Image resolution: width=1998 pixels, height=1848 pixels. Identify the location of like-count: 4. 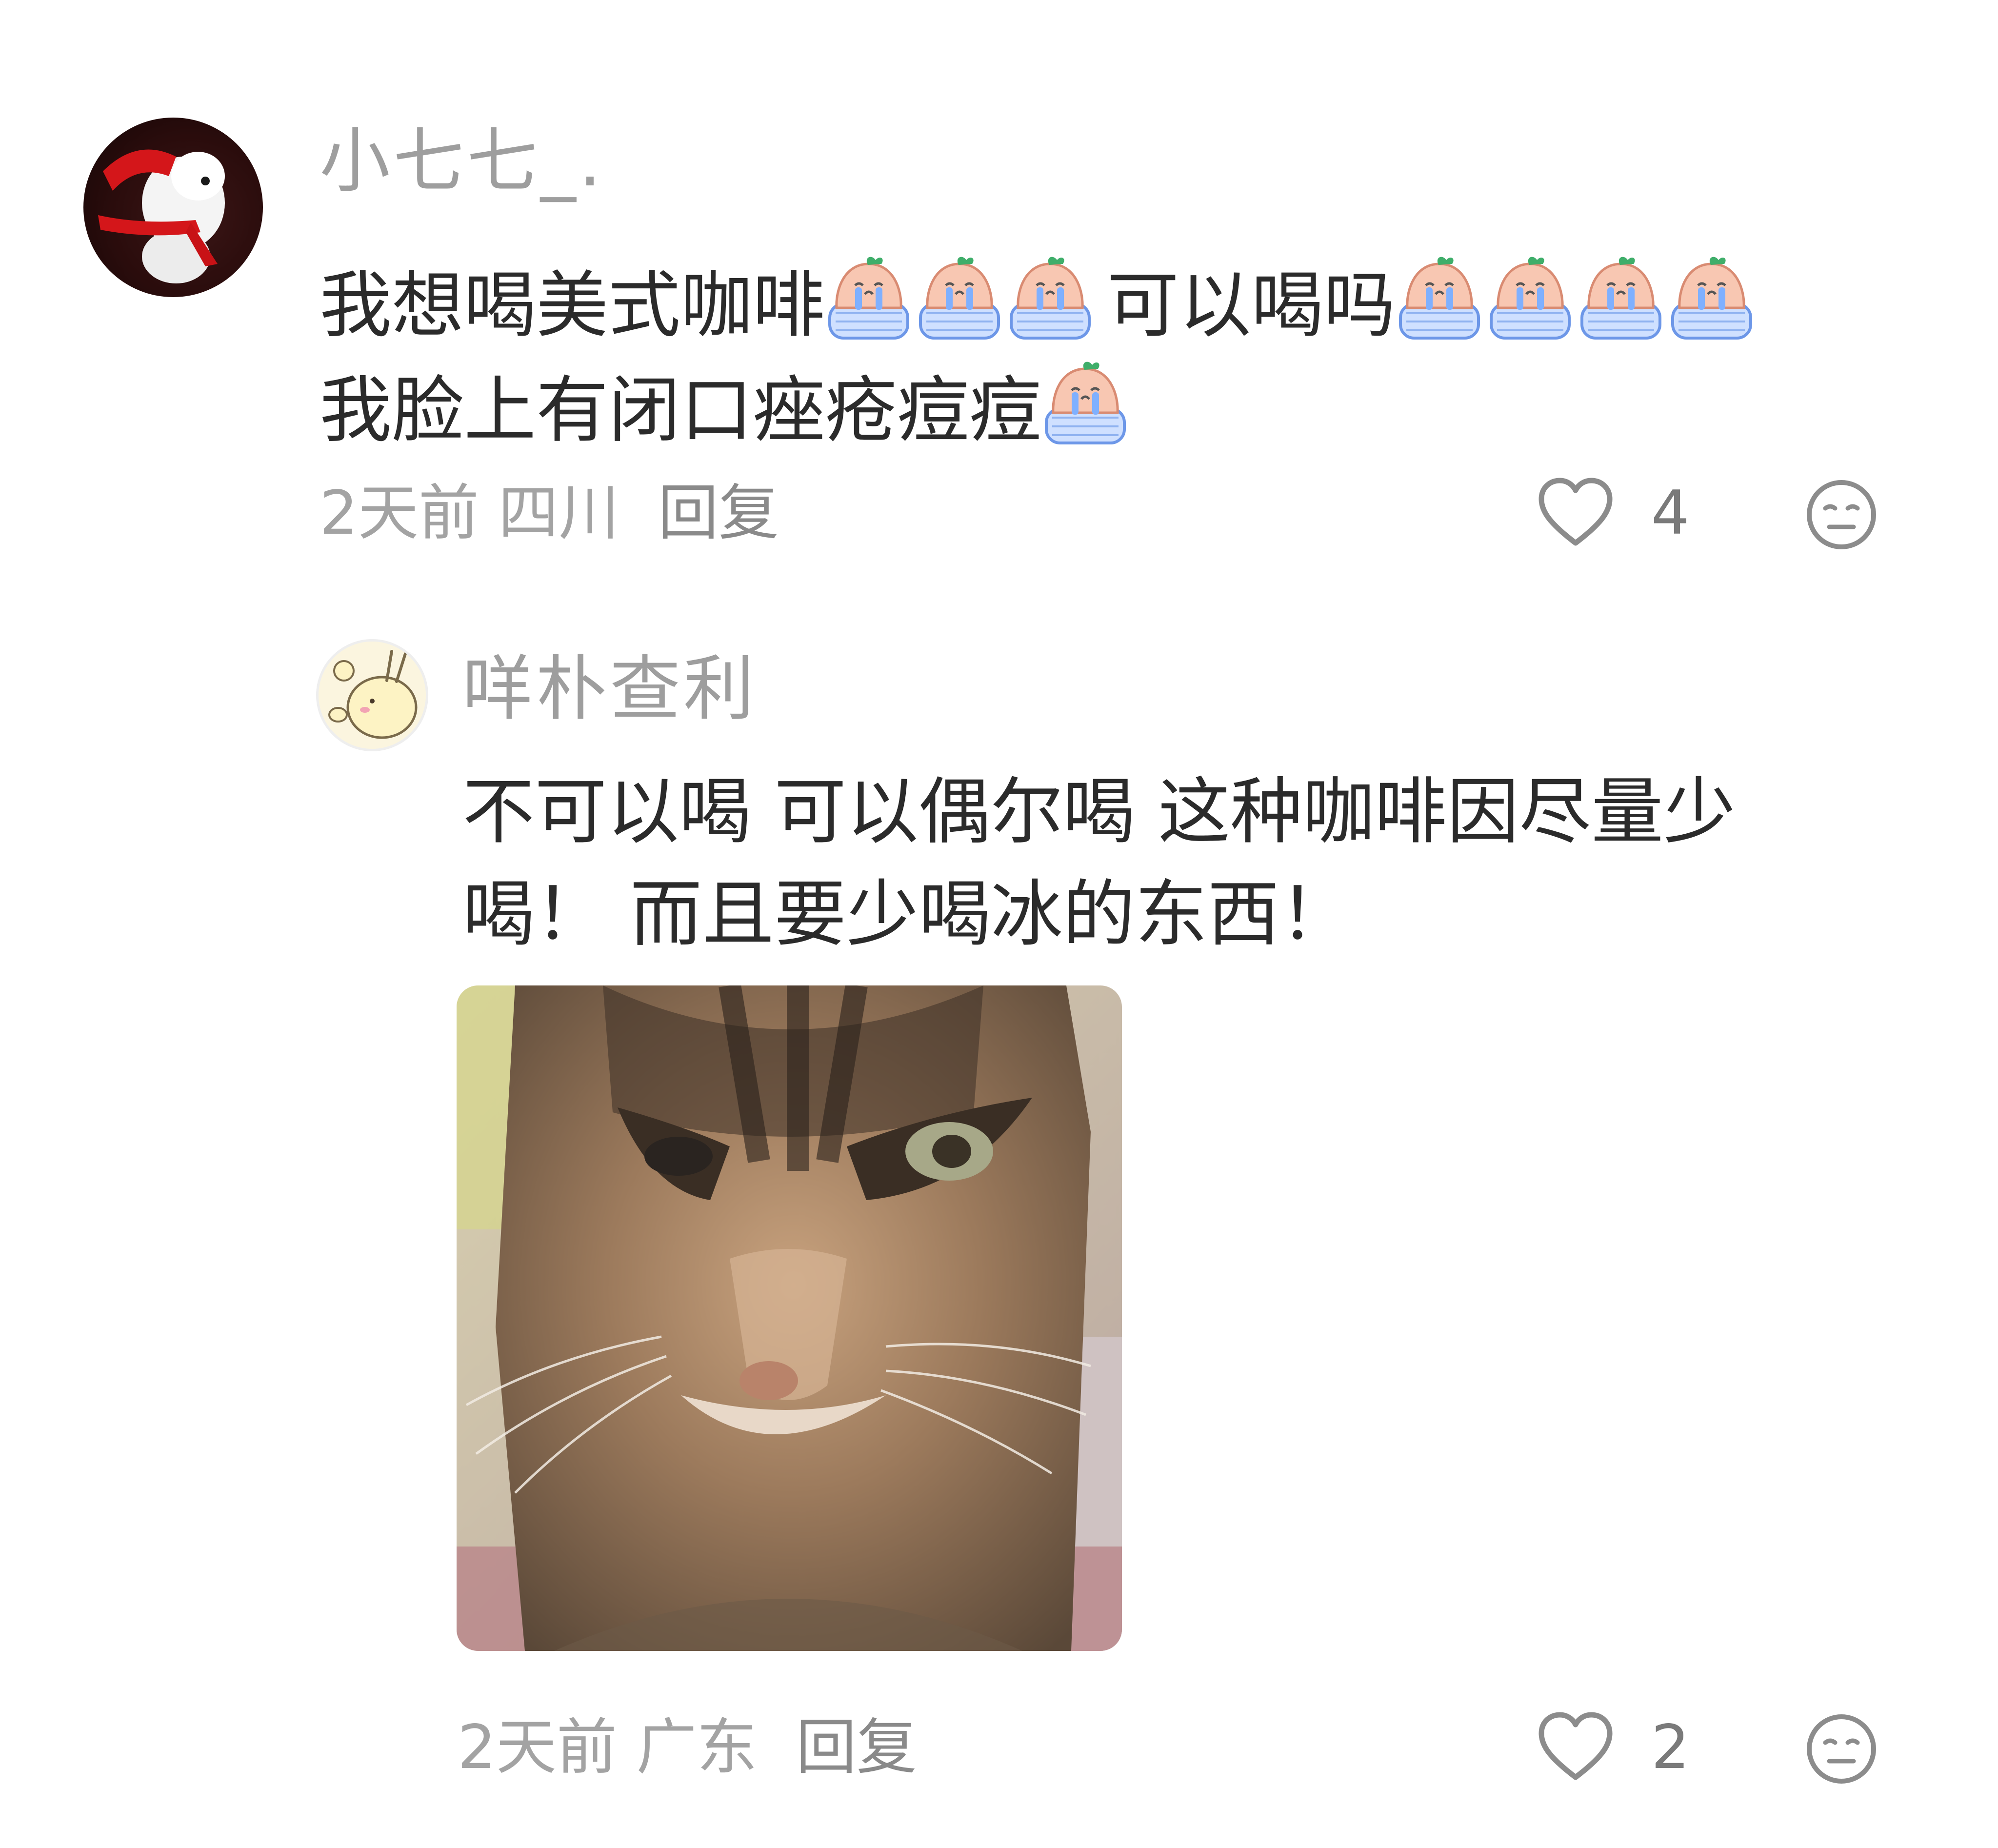
(1670, 513).